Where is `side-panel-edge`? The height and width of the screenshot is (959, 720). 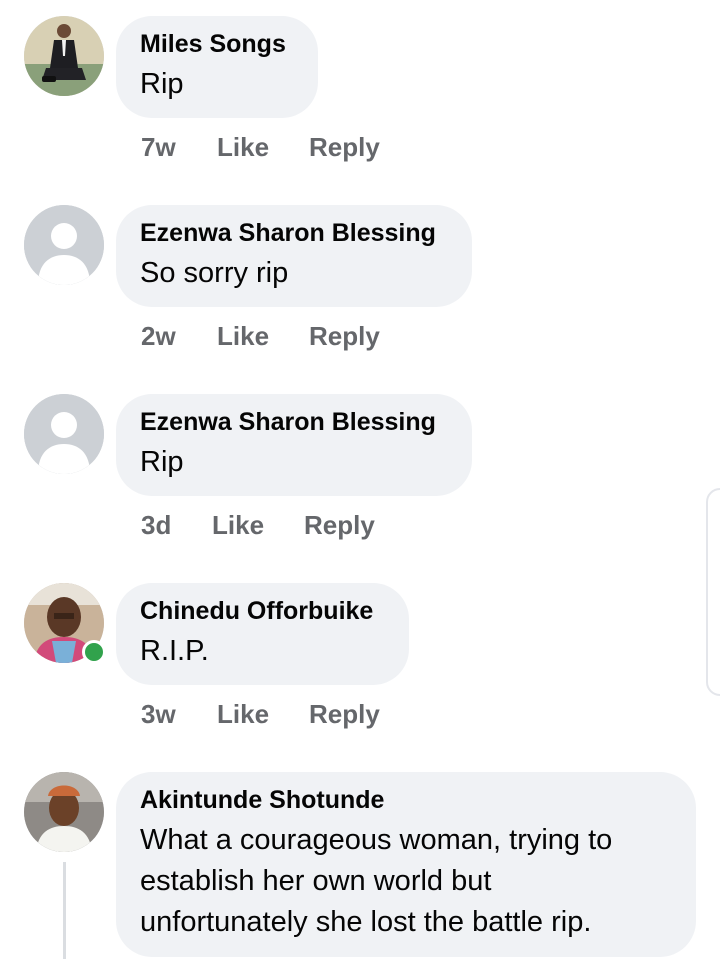
side-panel-edge is located at coordinates (713, 592).